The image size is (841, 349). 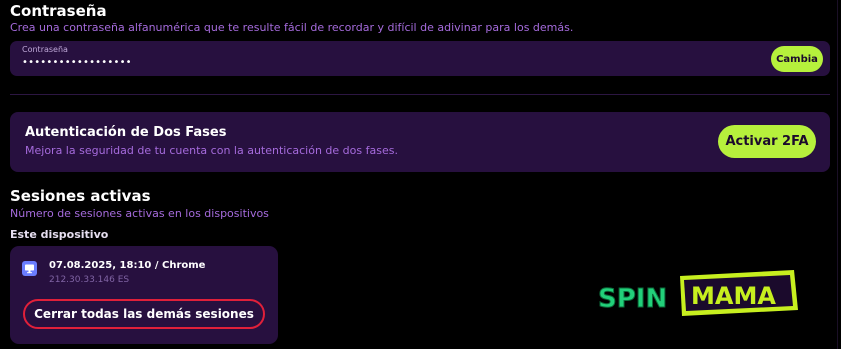 What do you see at coordinates (126, 132) in the screenshot?
I see `two-factor-title: Autenticación de Dos Fases` at bounding box center [126, 132].